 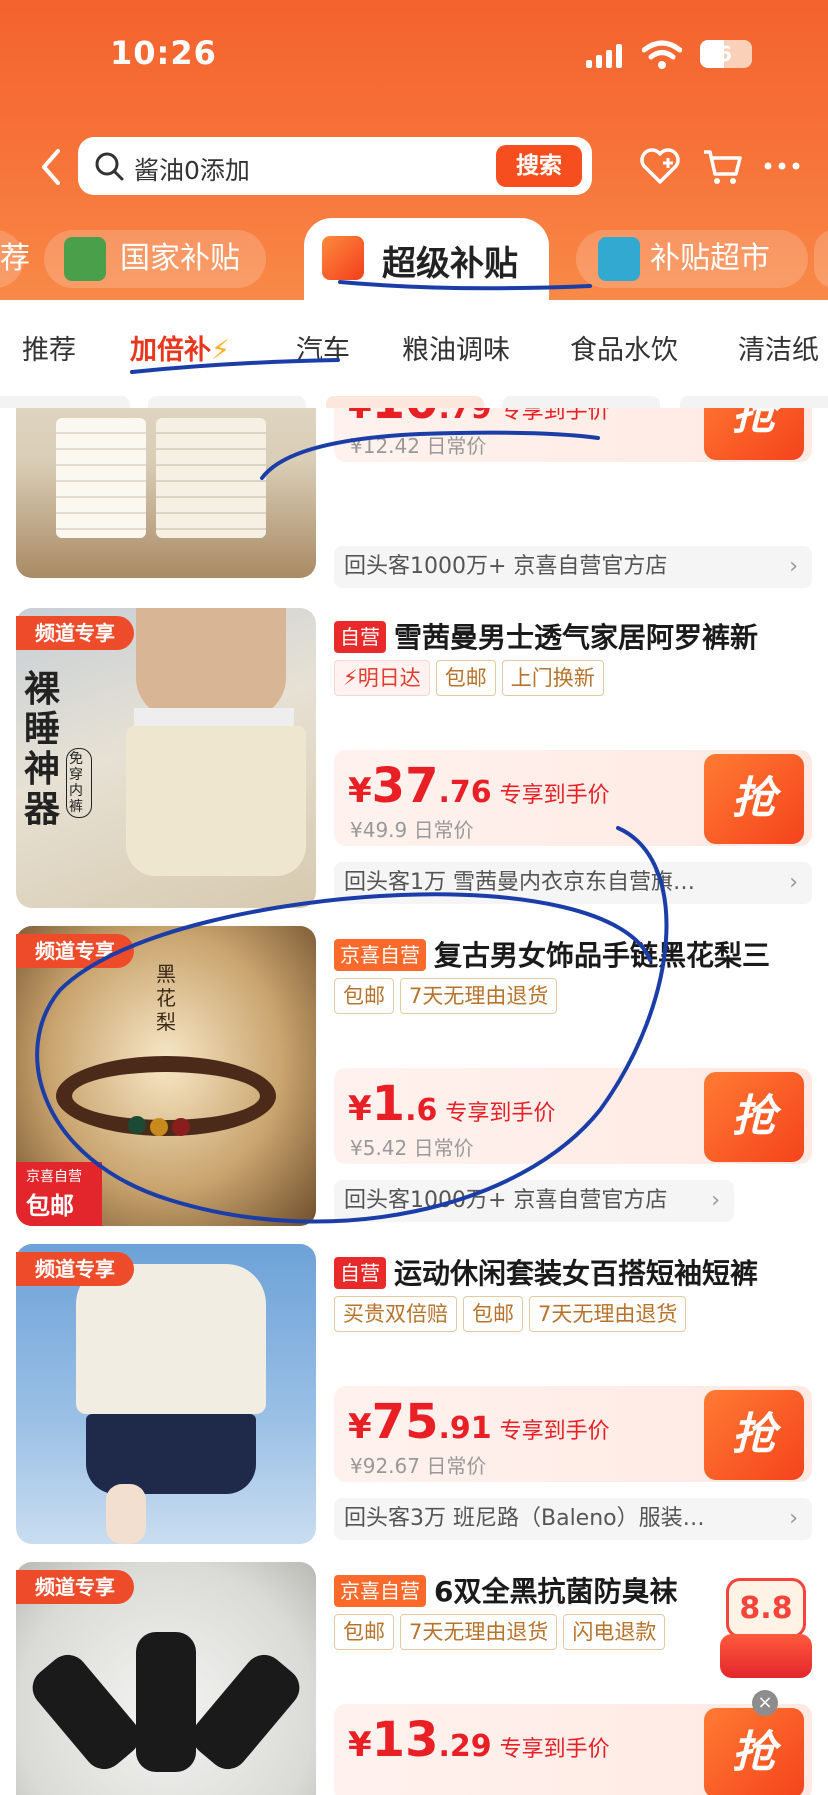 What do you see at coordinates (382, 678) in the screenshot?
I see `tag-next-day: ⚡明日达` at bounding box center [382, 678].